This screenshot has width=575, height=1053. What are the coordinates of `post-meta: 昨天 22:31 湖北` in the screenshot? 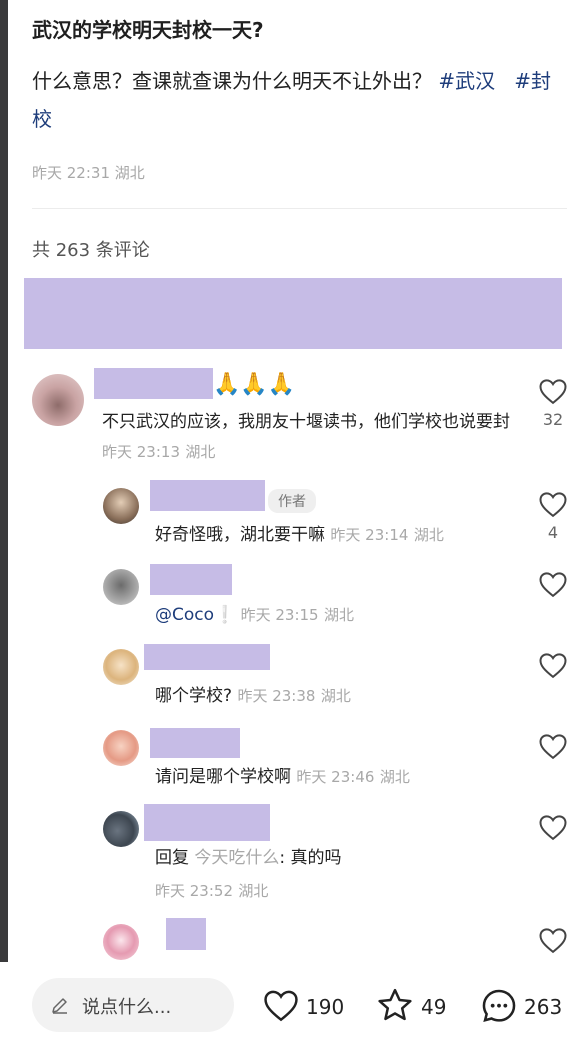 It's located at (88, 172).